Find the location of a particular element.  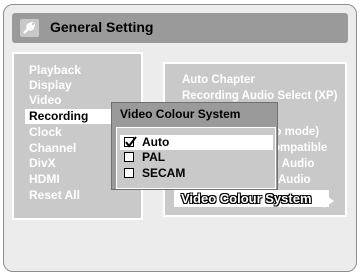

video-colour-system-dialog: Video Colour System Auto PAL SECAM is located at coordinates (194, 146).